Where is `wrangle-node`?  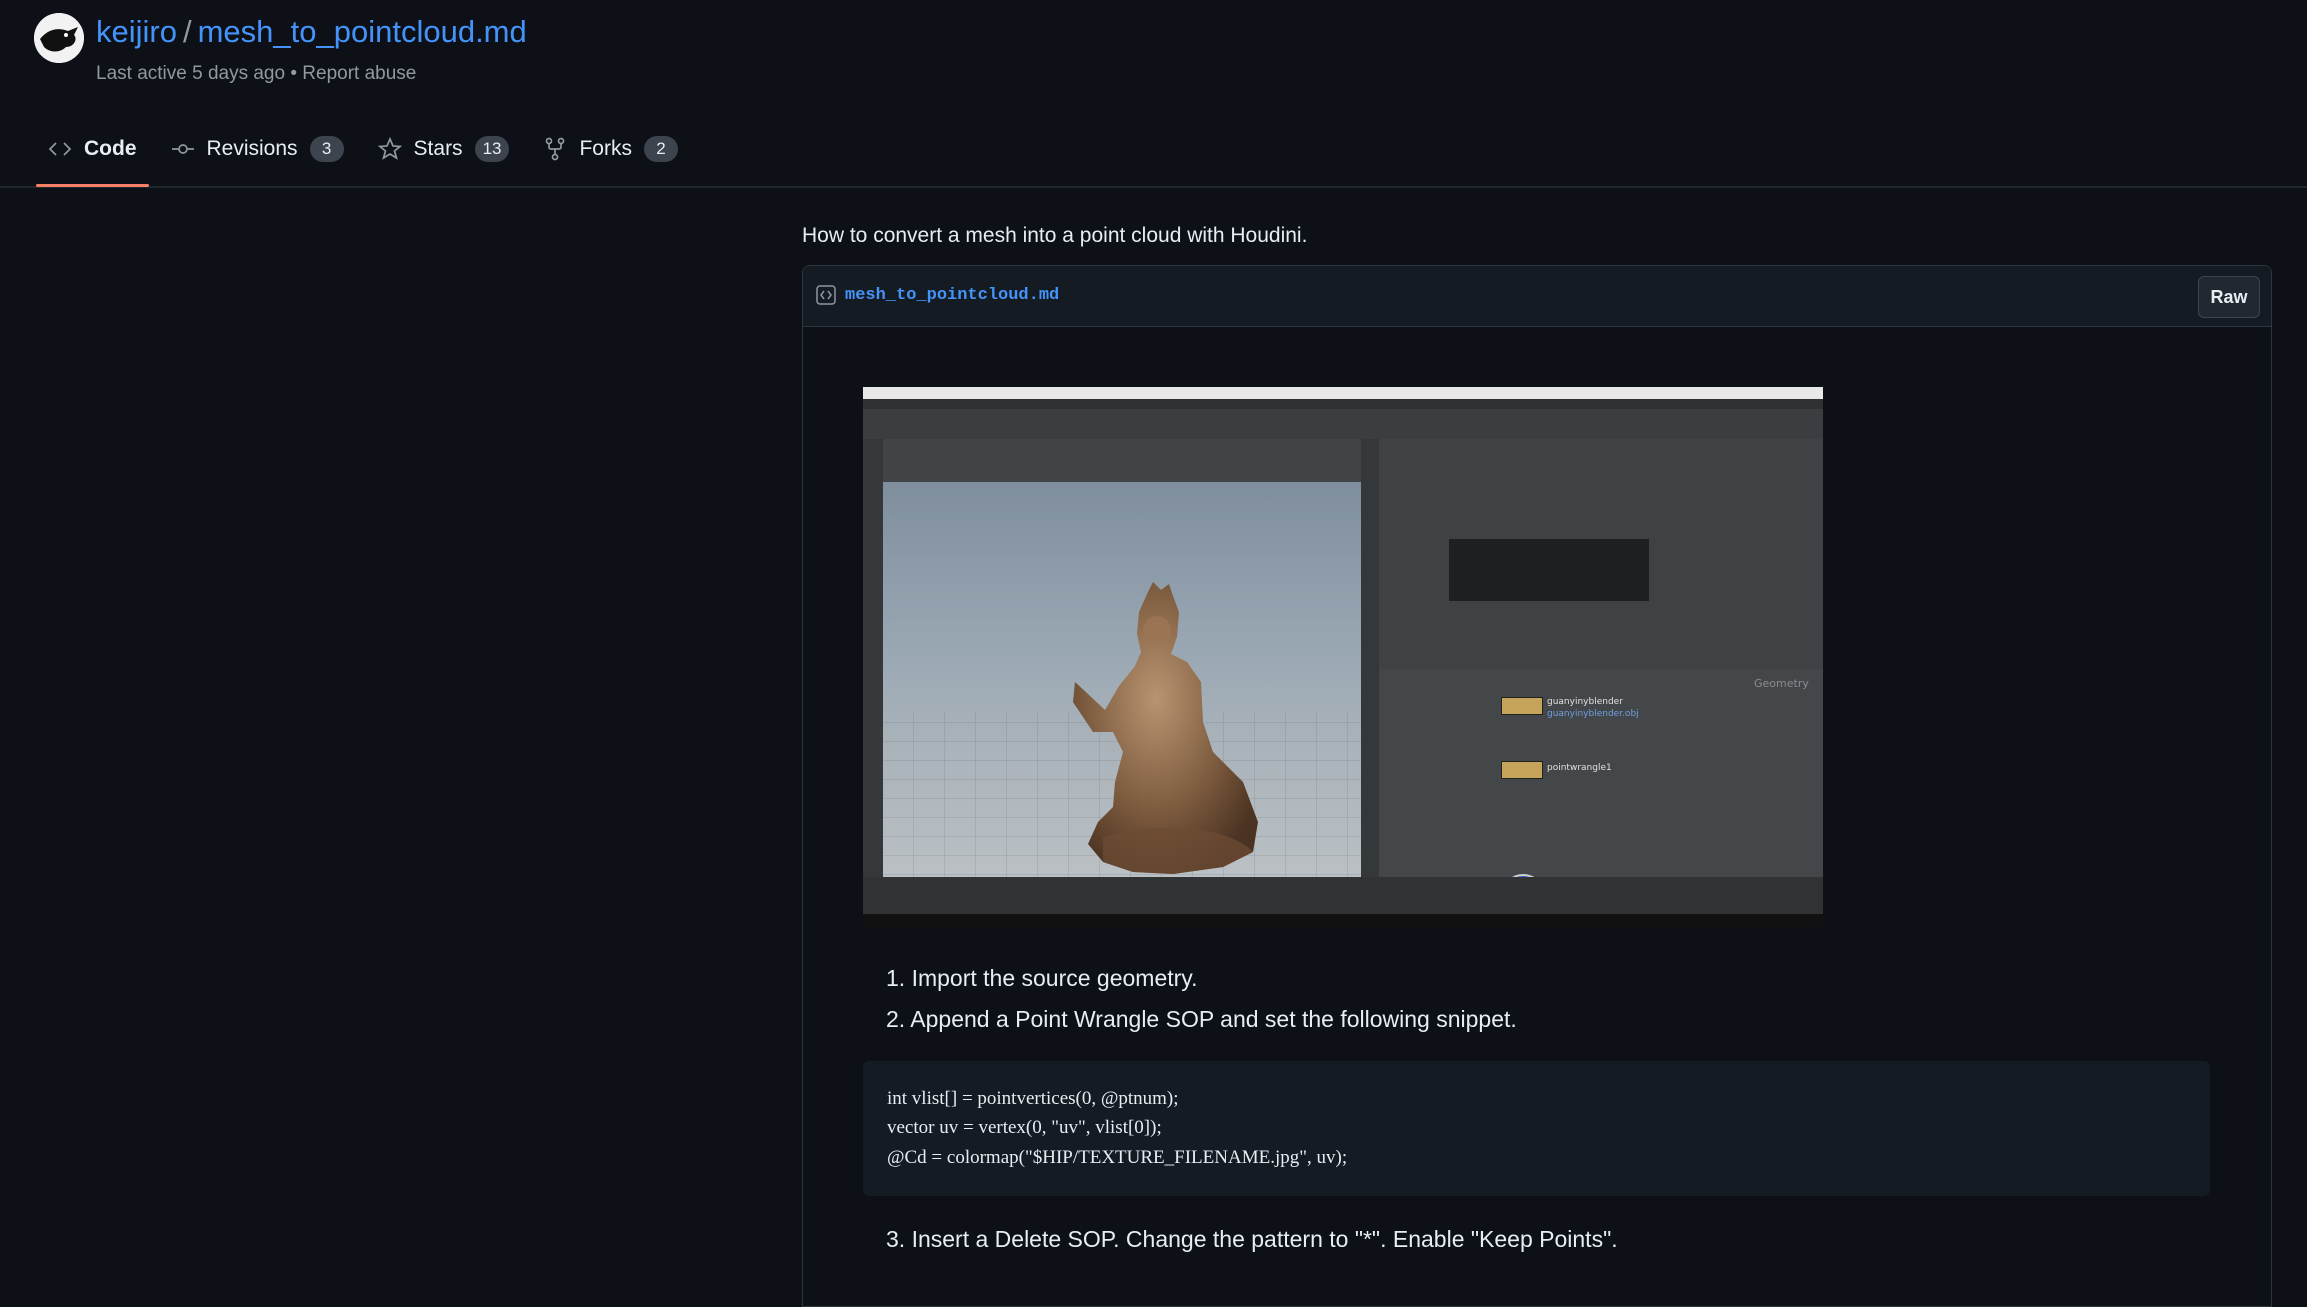
wrangle-node is located at coordinates (1522, 770).